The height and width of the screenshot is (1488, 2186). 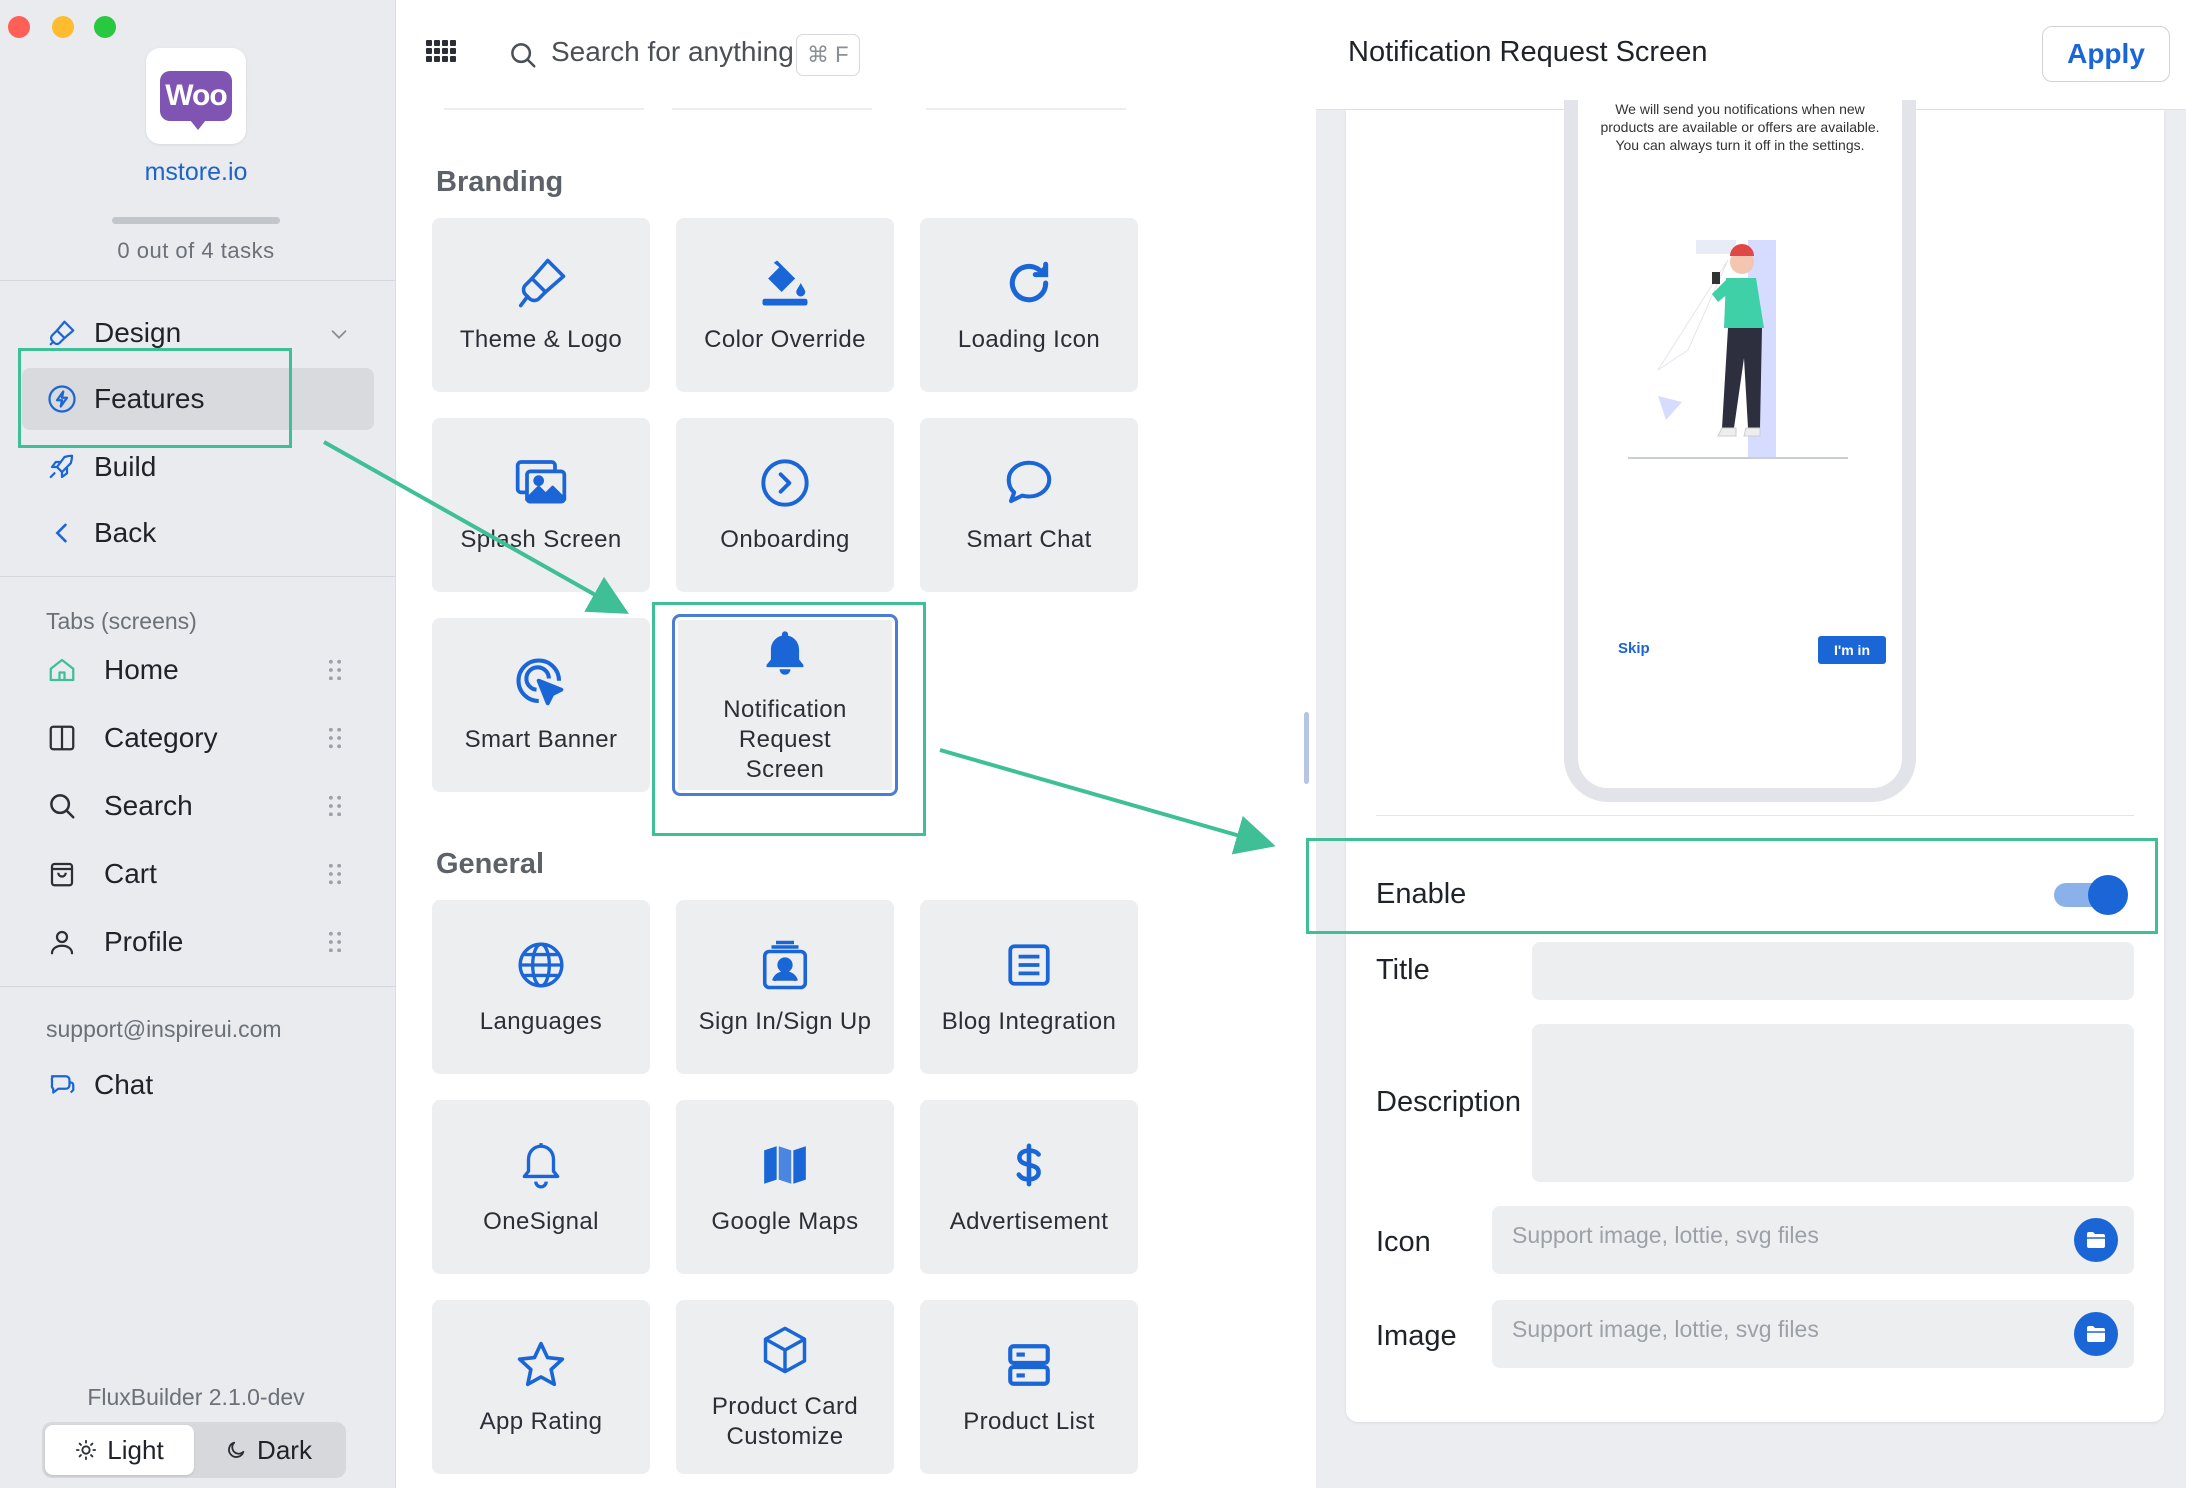 What do you see at coordinates (785, 987) in the screenshot?
I see `feature-tile-sign-in-sign-up: Sign In/Sign Up` at bounding box center [785, 987].